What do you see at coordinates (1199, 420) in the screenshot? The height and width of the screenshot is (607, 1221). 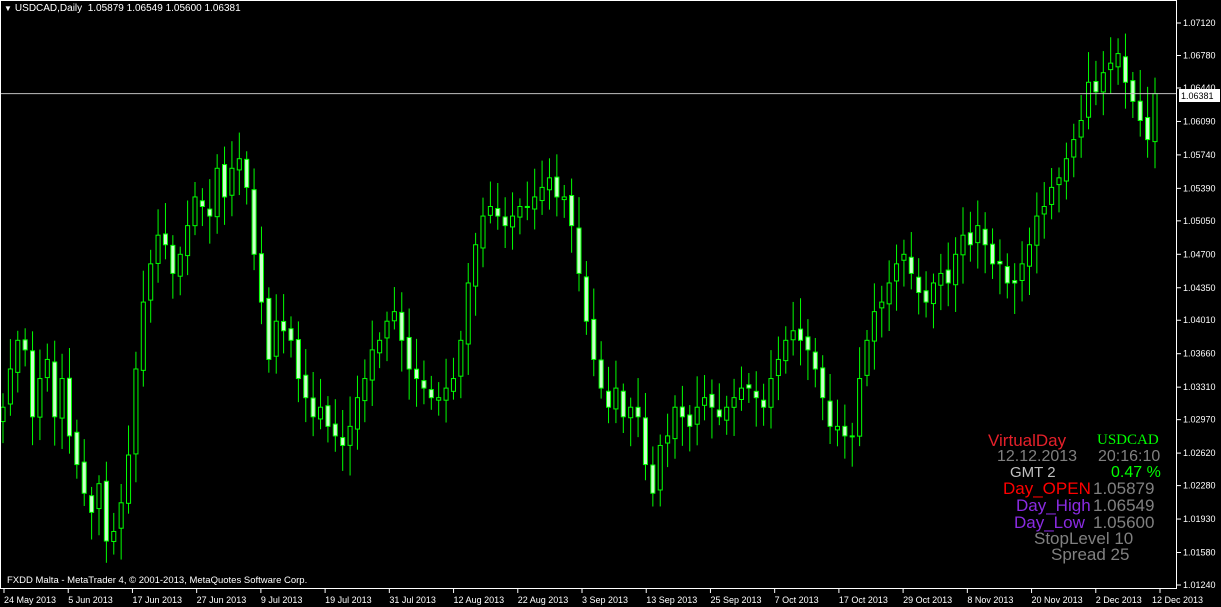 I see `price-tick-label: 1.02970` at bounding box center [1199, 420].